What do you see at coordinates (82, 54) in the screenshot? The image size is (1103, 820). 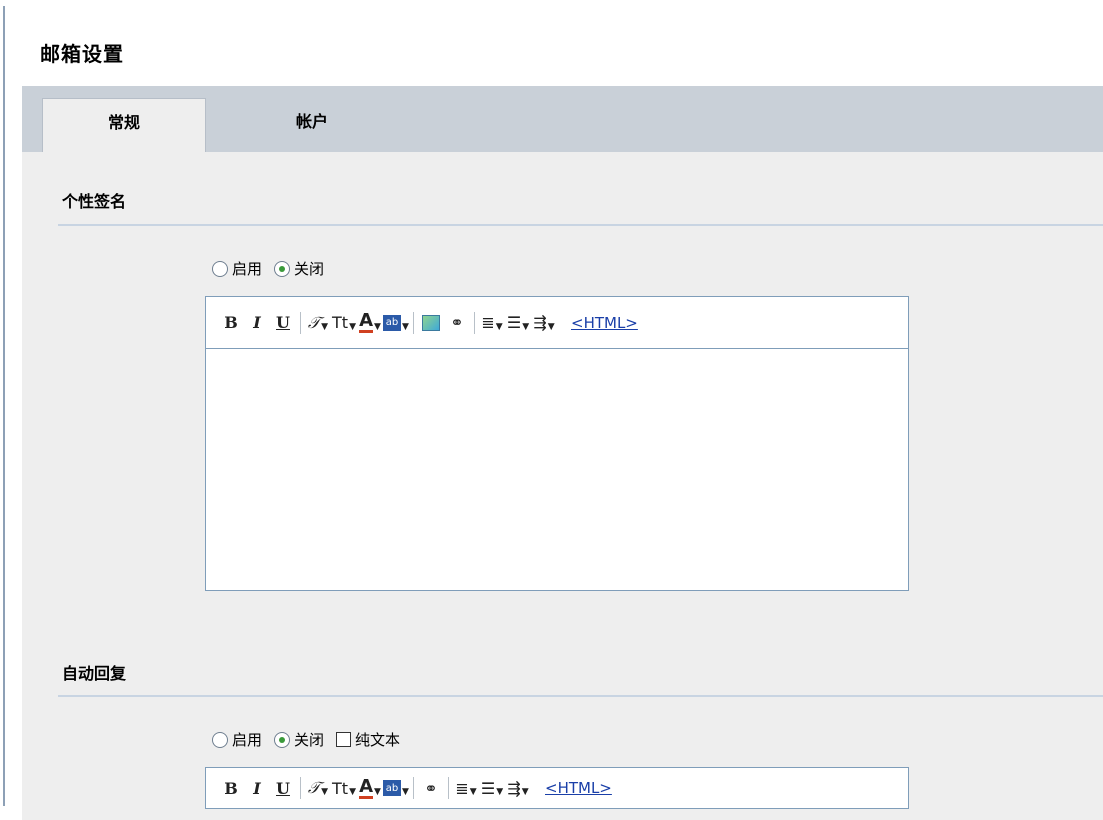 I see `page-title: 邮箱设置` at bounding box center [82, 54].